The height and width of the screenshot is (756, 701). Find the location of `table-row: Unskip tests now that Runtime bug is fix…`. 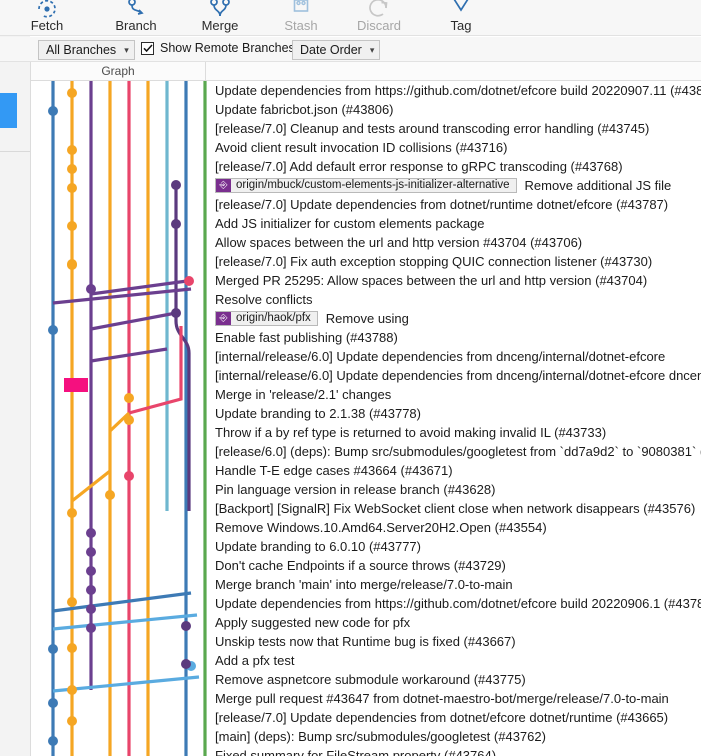

table-row: Unskip tests now that Runtime bug is fix… is located at coordinates (454, 641).